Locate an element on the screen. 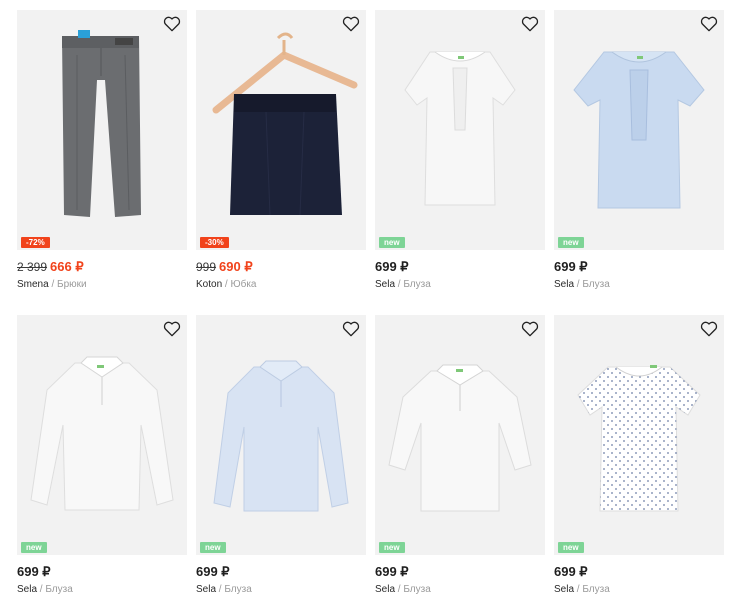 The image size is (730, 616). product-photo: -30% is located at coordinates (281, 130).